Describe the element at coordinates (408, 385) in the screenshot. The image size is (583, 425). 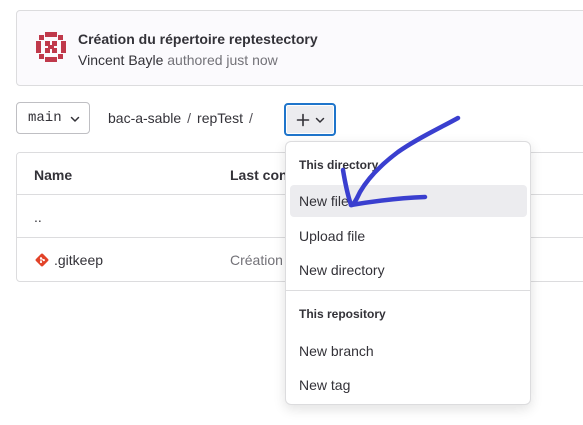
I see `menu-item-new-tag: New tag` at that location.